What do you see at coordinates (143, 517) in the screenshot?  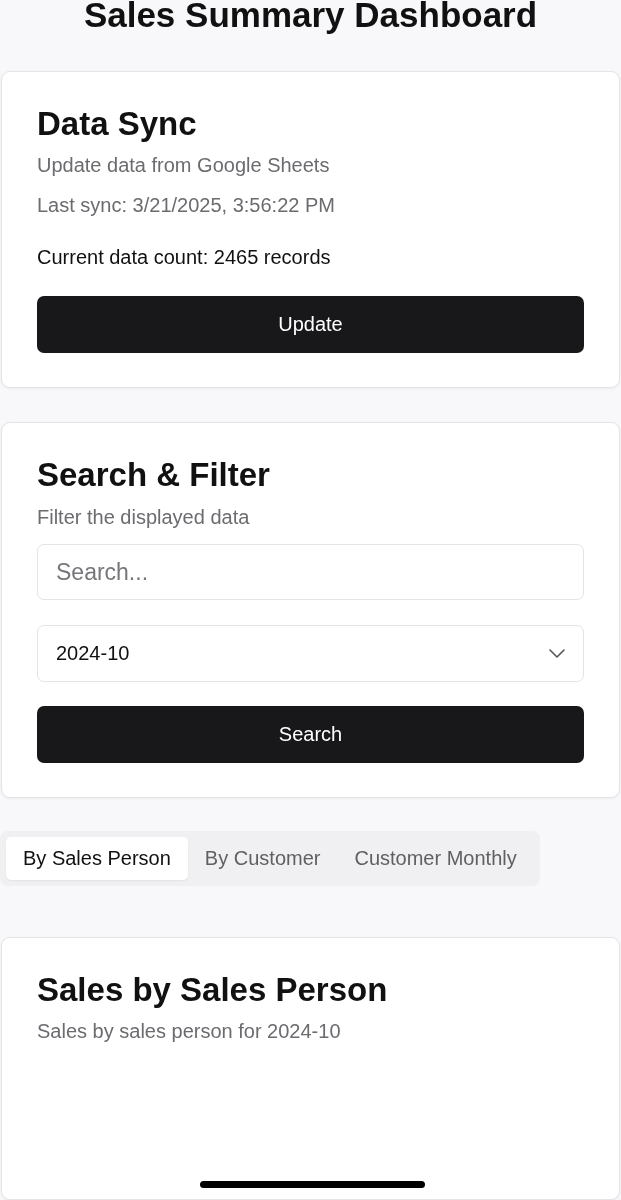 I see `card-subtitle: Filter the displayed data` at bounding box center [143, 517].